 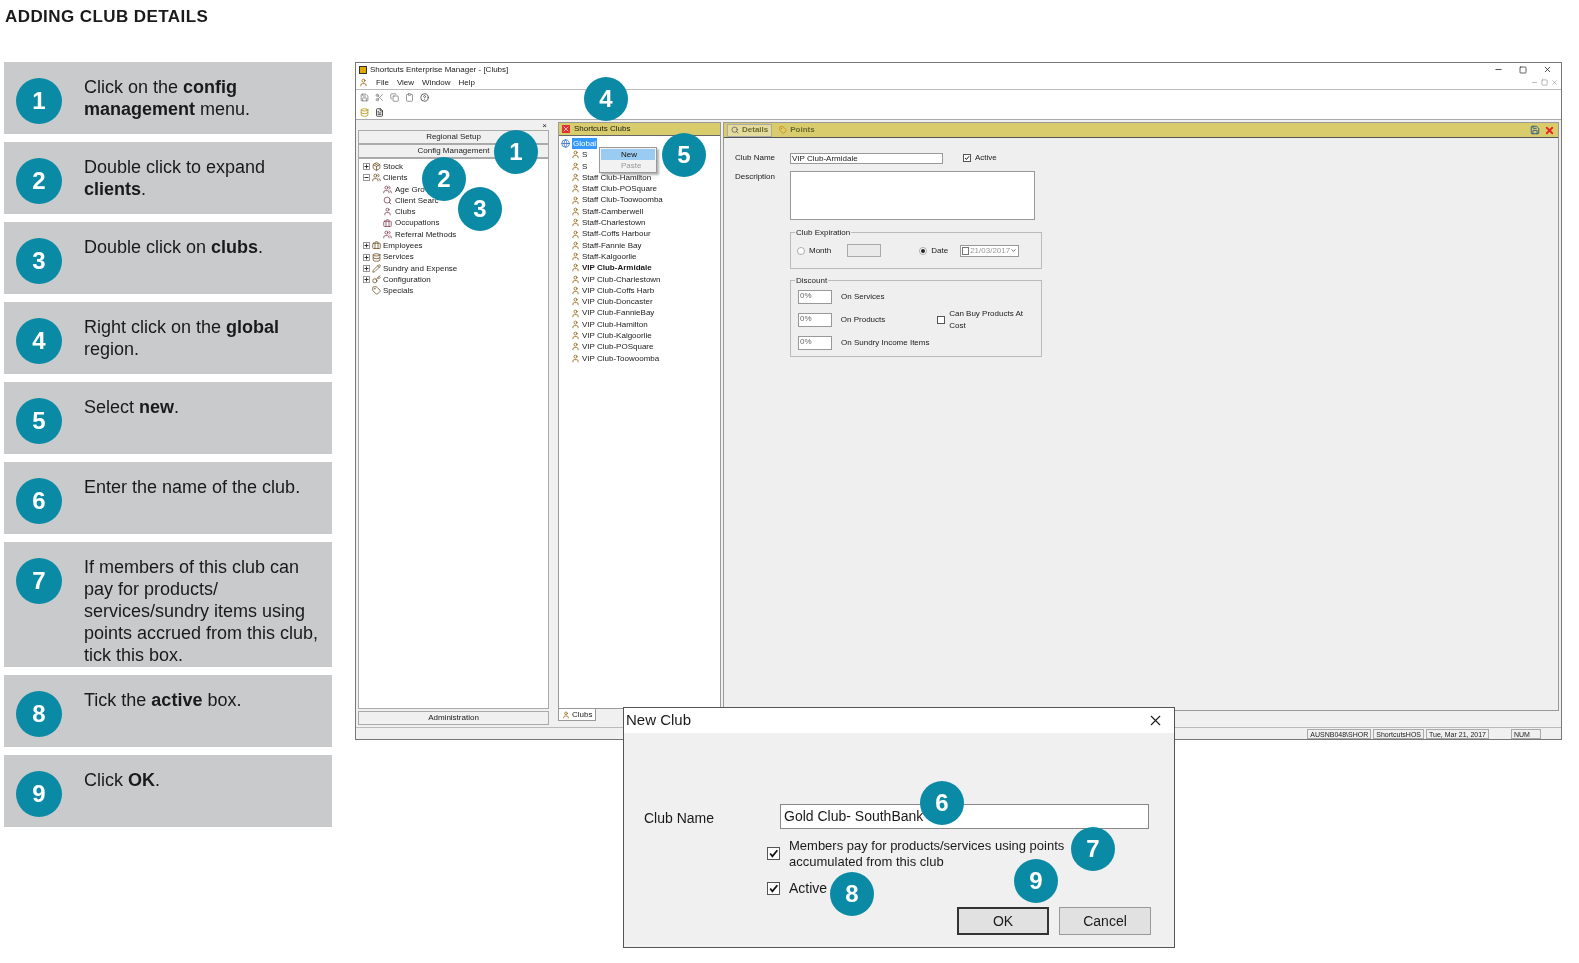 I want to click on tree-item: VIP Club-Coffs Harb, so click(x=618, y=290).